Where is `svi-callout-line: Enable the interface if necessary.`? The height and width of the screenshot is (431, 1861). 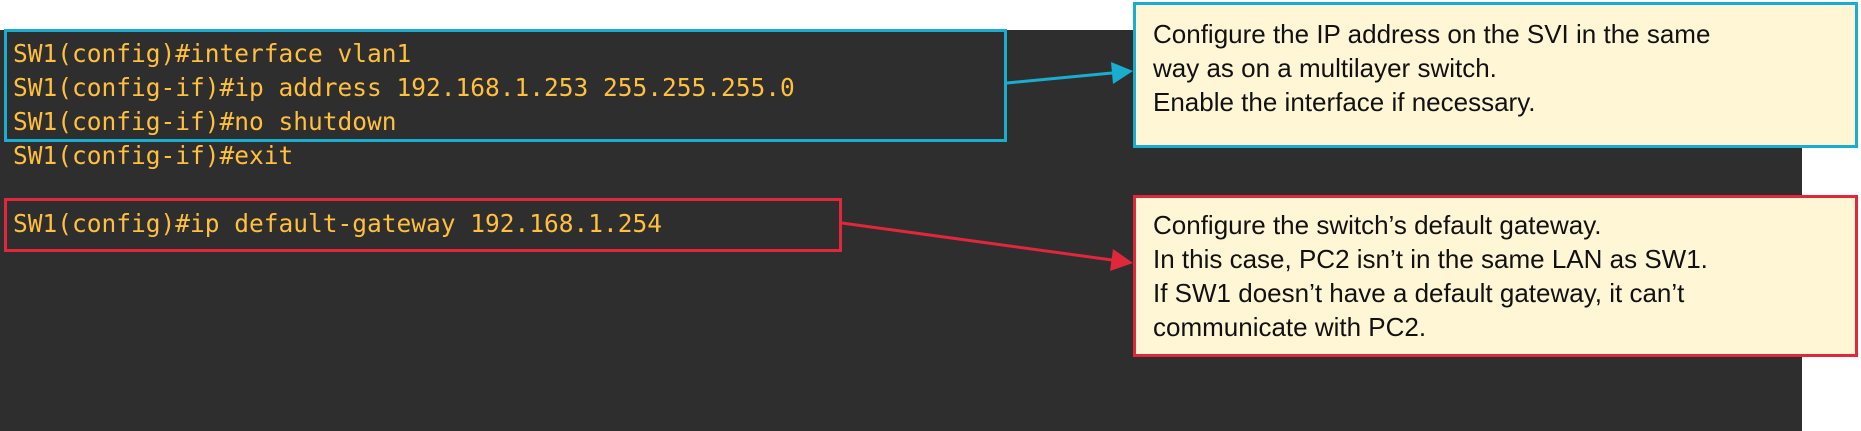 svi-callout-line: Enable the interface if necessary. is located at coordinates (1344, 102).